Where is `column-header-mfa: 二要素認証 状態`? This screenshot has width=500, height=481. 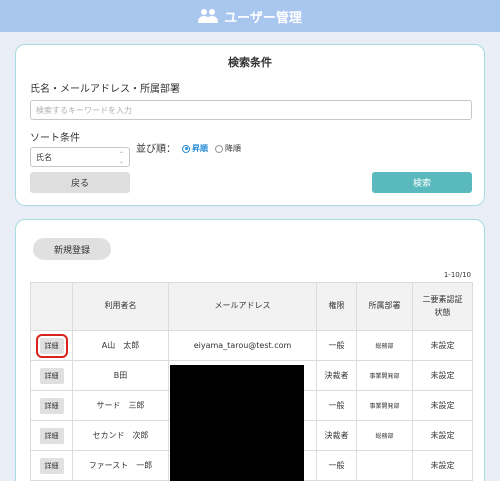
column-header-mfa: 二要素認証 状態 is located at coordinates (442, 306).